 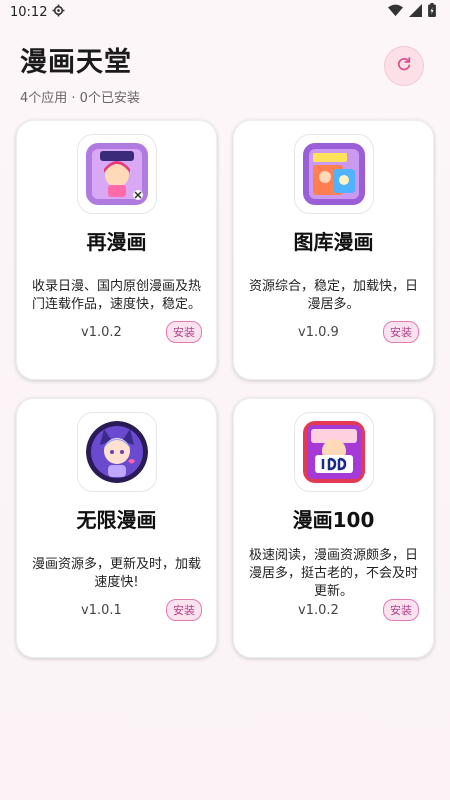 I want to click on app-name: 再漫画, so click(x=116, y=242).